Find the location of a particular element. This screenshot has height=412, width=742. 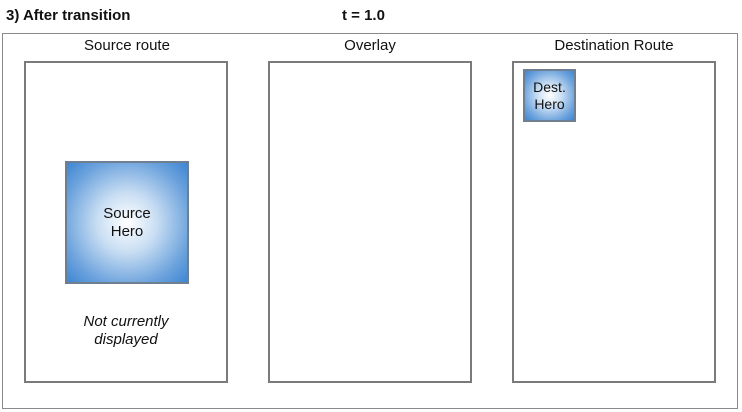

destination-hero: Dest. Hero is located at coordinates (549, 95).